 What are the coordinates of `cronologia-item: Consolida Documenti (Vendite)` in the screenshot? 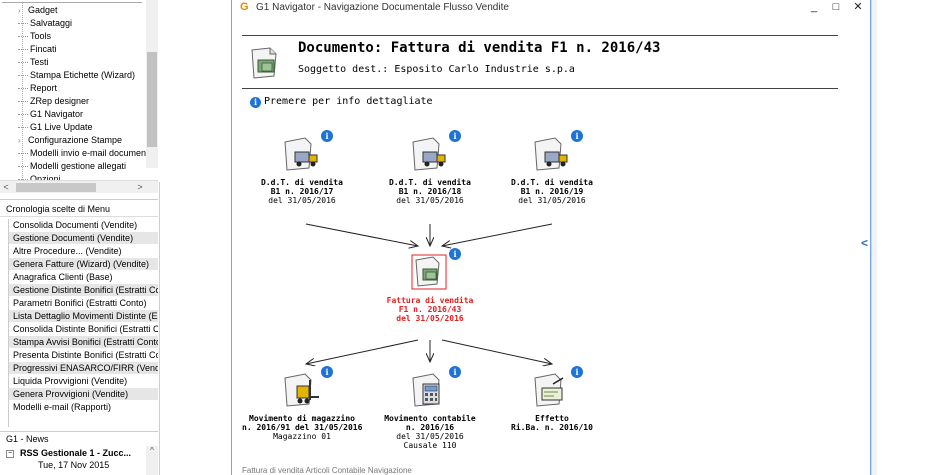 It's located at (83, 225).